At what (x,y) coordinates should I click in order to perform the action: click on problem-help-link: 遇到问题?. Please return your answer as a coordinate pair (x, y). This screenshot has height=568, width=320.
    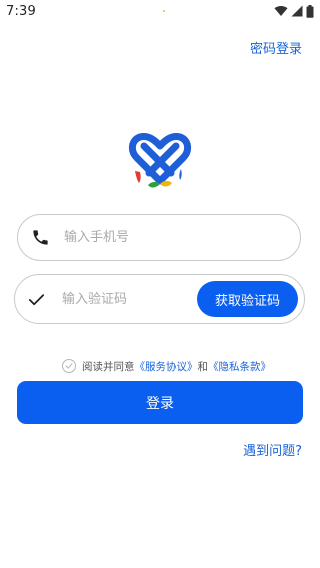
    Looking at the image, I should click on (272, 449).